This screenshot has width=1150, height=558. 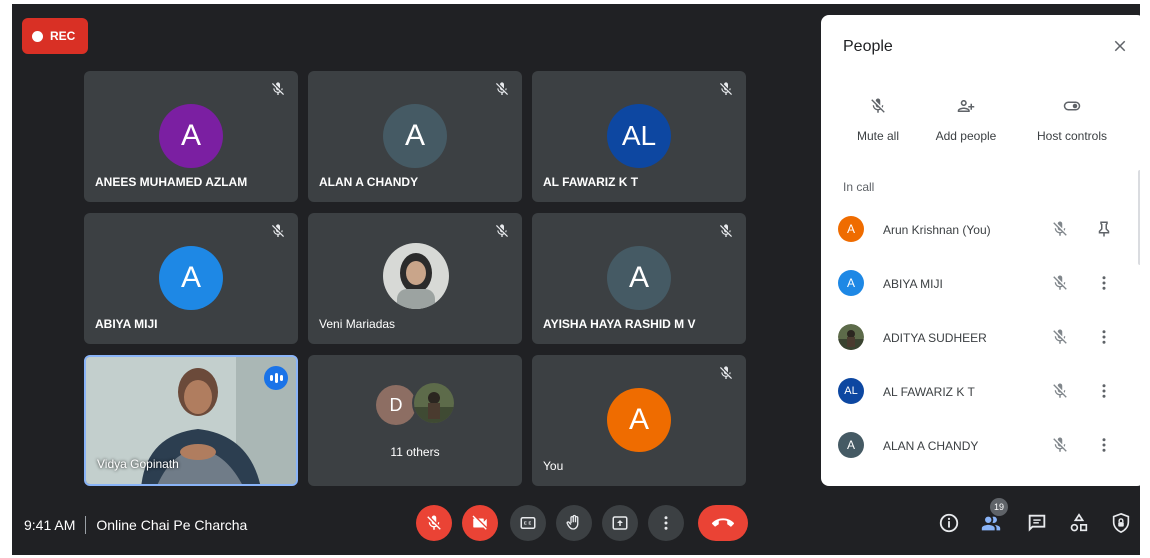 I want to click on toggle-icon, so click(x=1072, y=106).